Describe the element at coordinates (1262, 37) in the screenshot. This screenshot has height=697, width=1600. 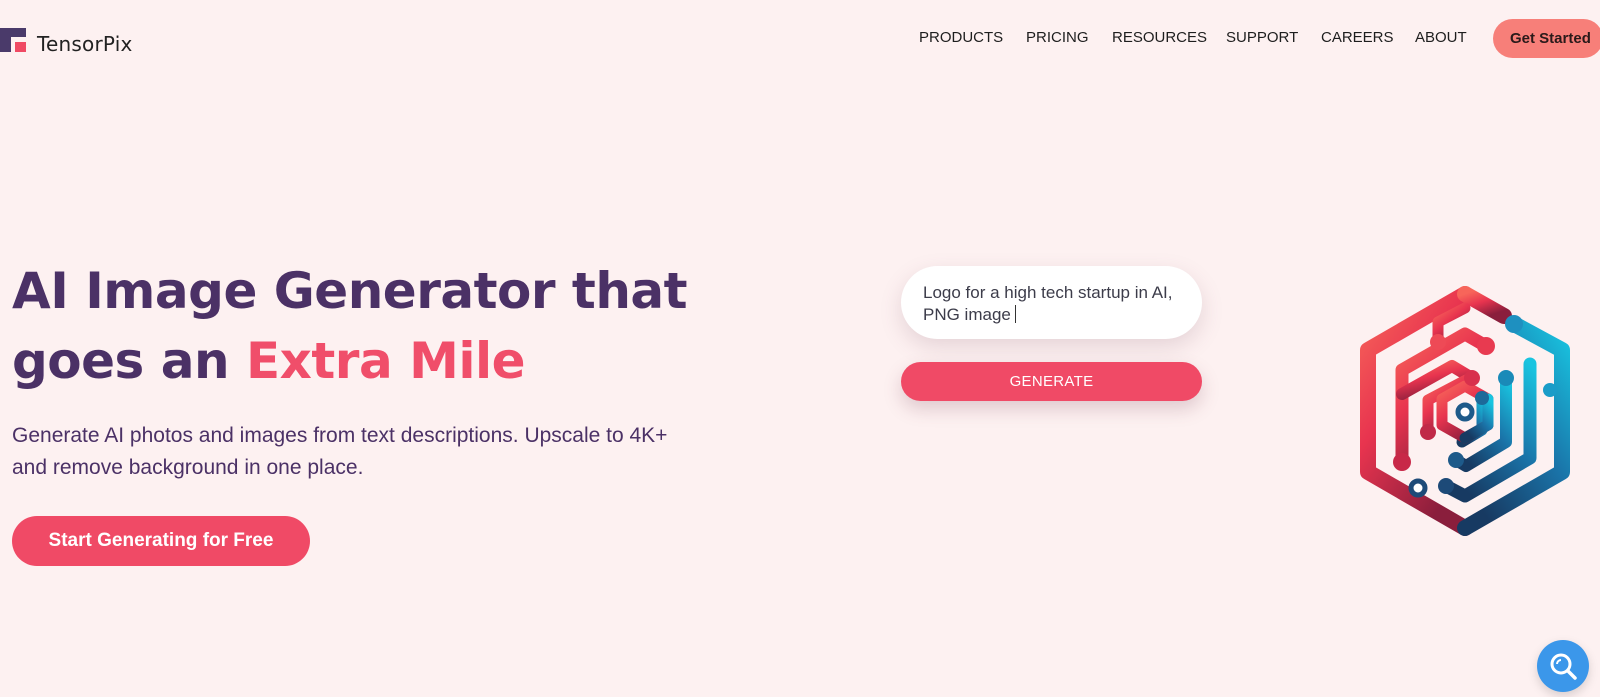
I see `nav-support: SUPPORT` at that location.